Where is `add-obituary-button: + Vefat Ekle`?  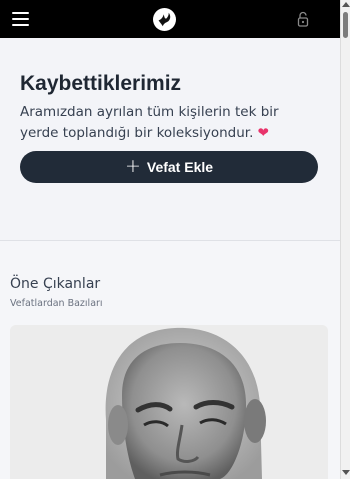 add-obituary-button: + Vefat Ekle is located at coordinates (169, 167).